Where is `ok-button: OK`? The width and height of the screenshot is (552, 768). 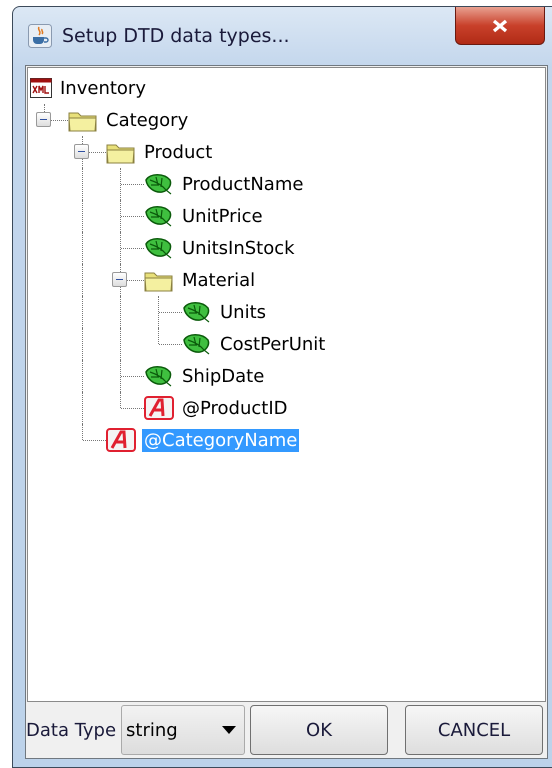
ok-button: OK is located at coordinates (319, 730).